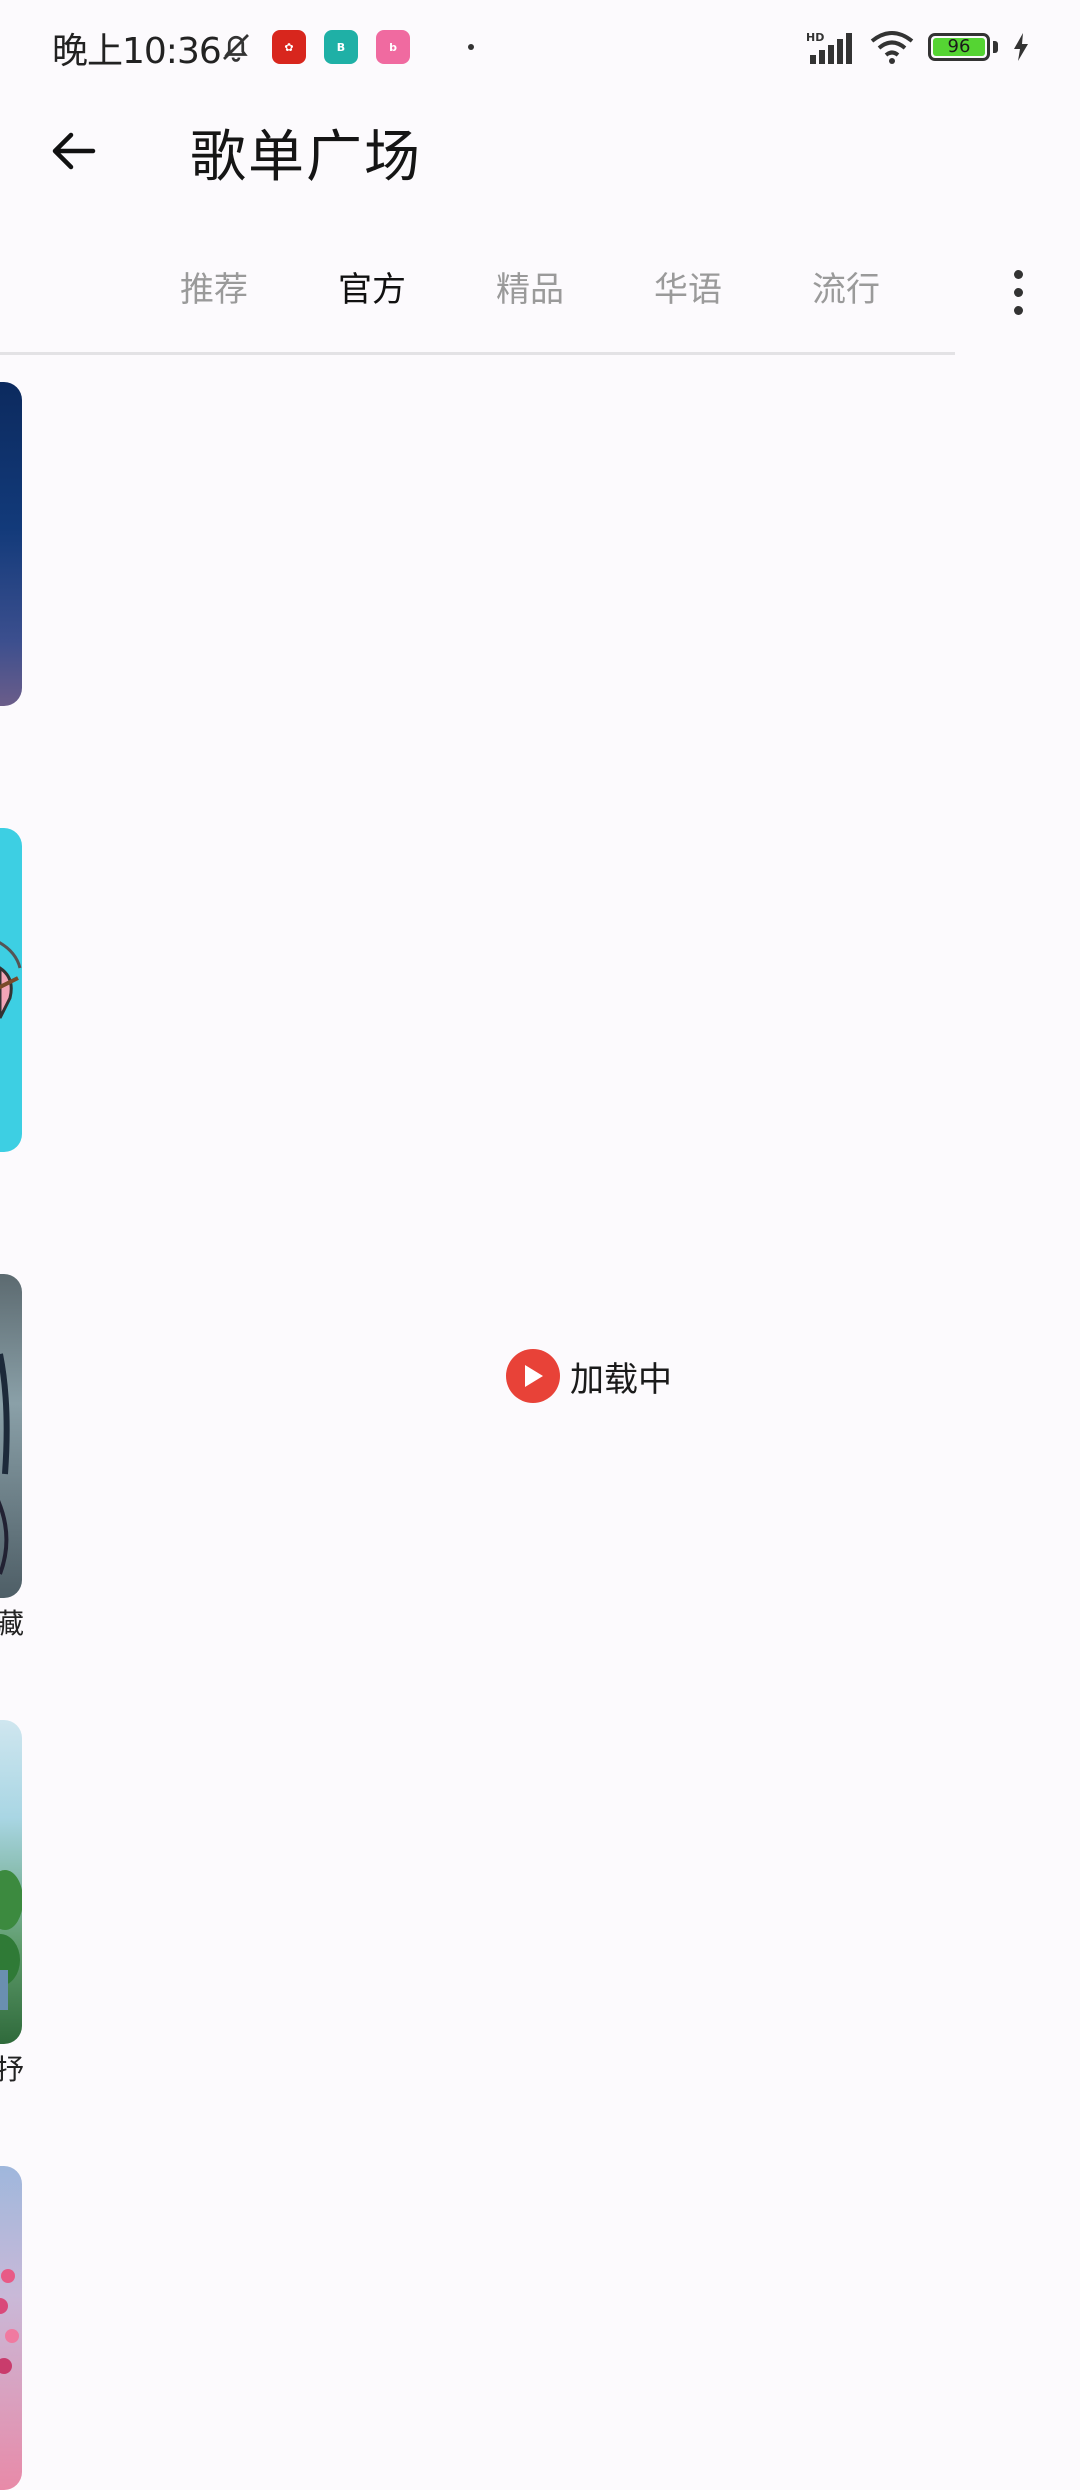 The image size is (1080, 2490). Describe the element at coordinates (815, 37) in the screenshot. I see `network-type-label: HD` at that location.